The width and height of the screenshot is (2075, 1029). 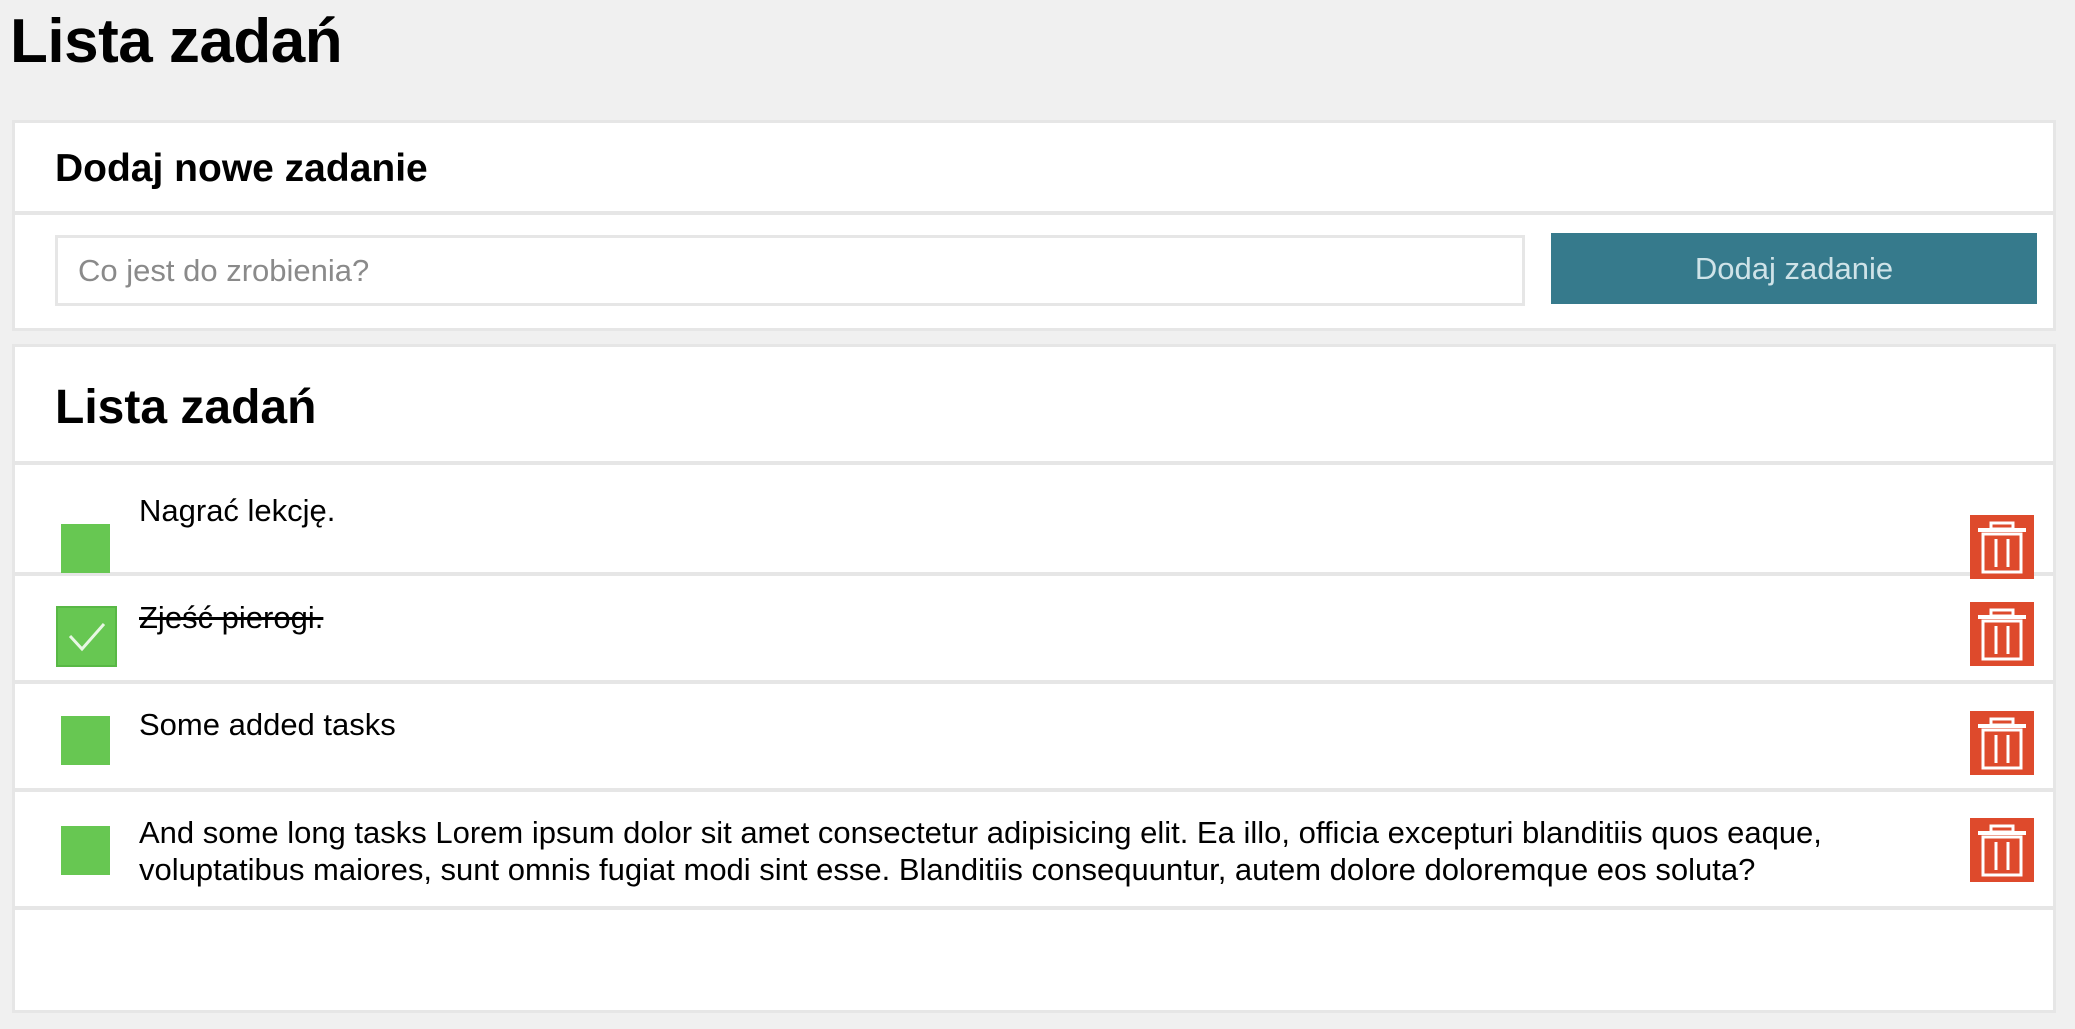 I want to click on task-list-title: Lista zadań, so click(x=186, y=407).